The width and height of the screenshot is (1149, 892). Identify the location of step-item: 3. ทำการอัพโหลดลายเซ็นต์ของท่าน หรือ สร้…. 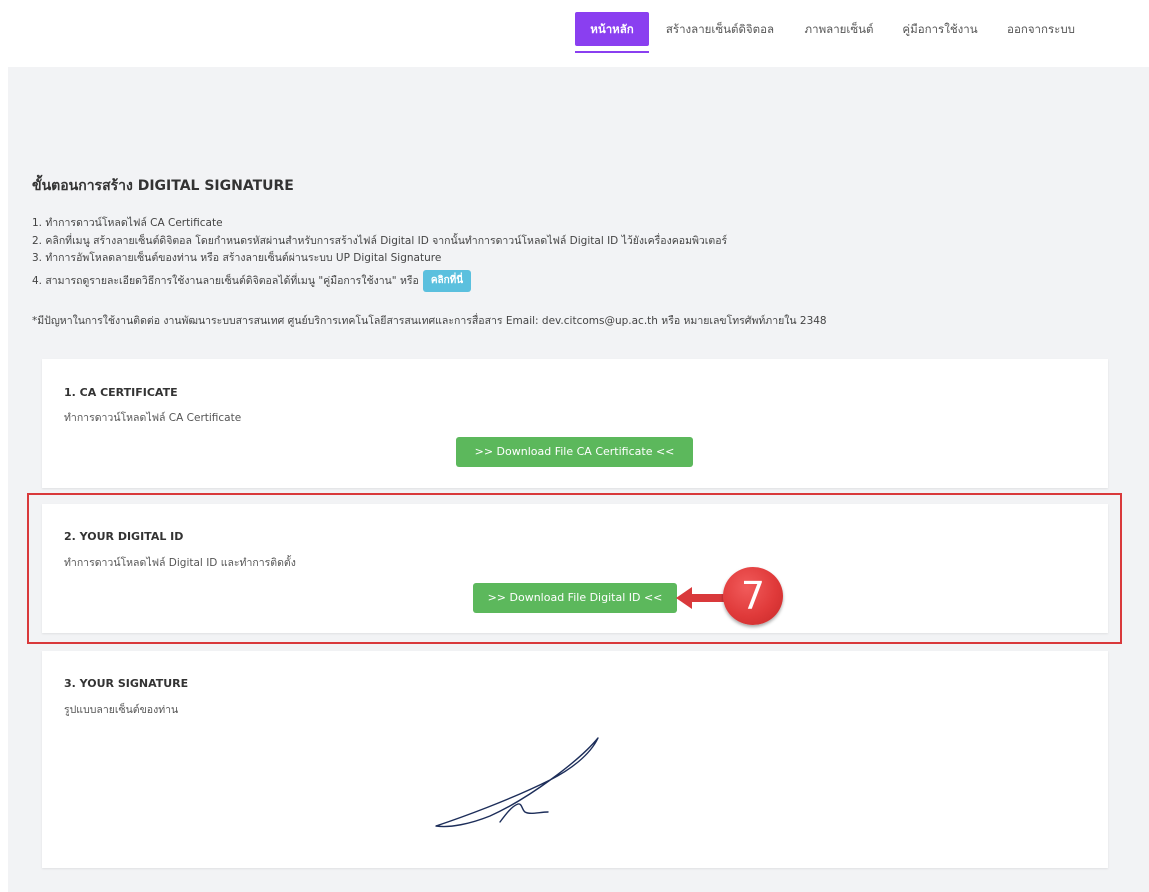
(237, 258).